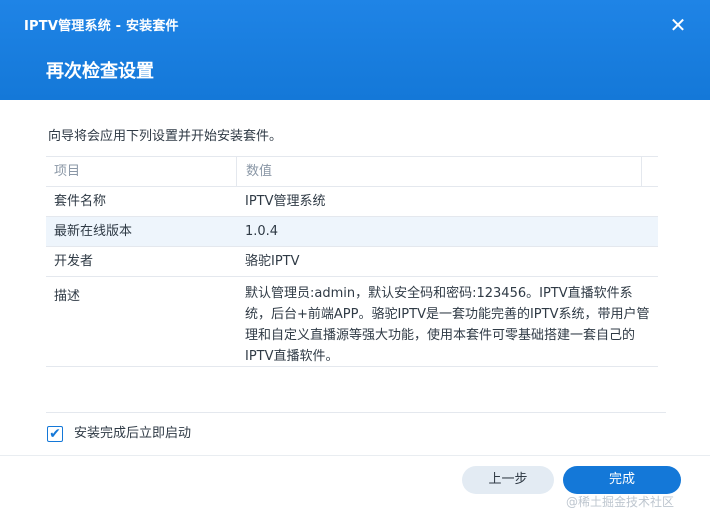 The height and width of the screenshot is (515, 710). What do you see at coordinates (355, 455) in the screenshot?
I see `footer-divider` at bounding box center [355, 455].